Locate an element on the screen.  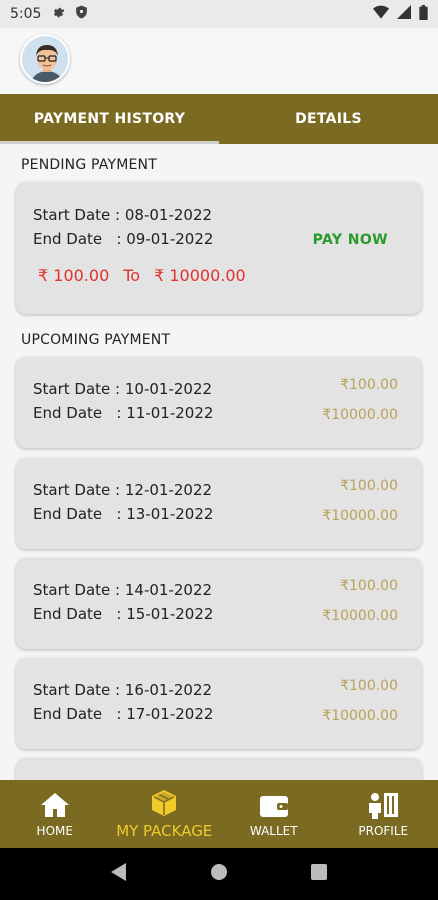
pay-now-button: PAY NOW is located at coordinates (350, 240).